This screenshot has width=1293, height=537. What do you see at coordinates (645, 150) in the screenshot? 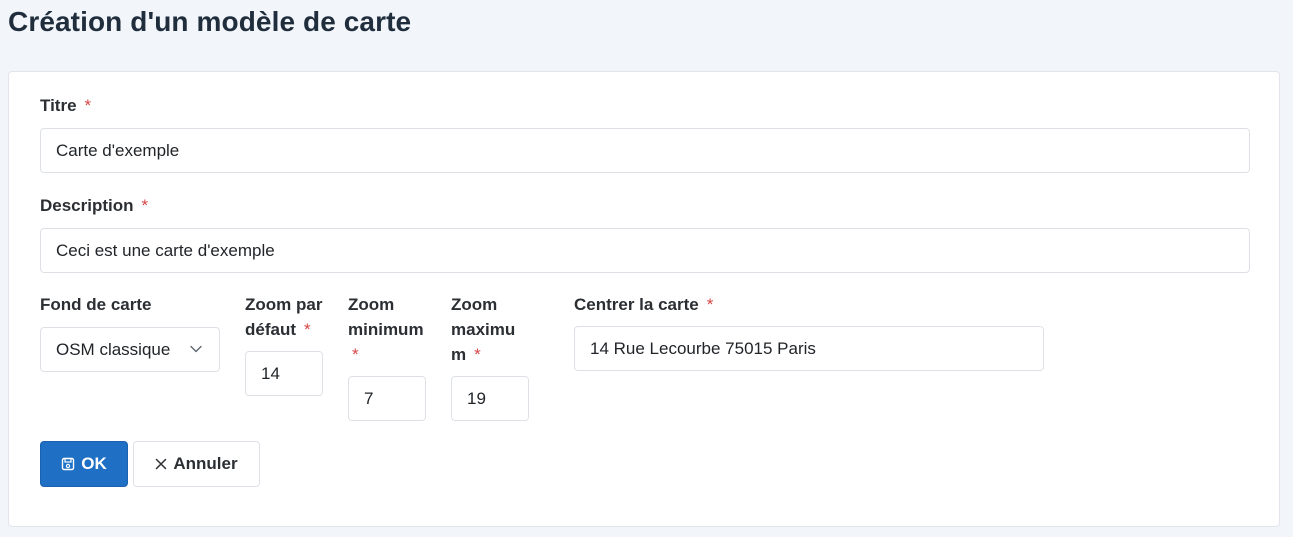
I see `titre-input: Carte d'exemple` at bounding box center [645, 150].